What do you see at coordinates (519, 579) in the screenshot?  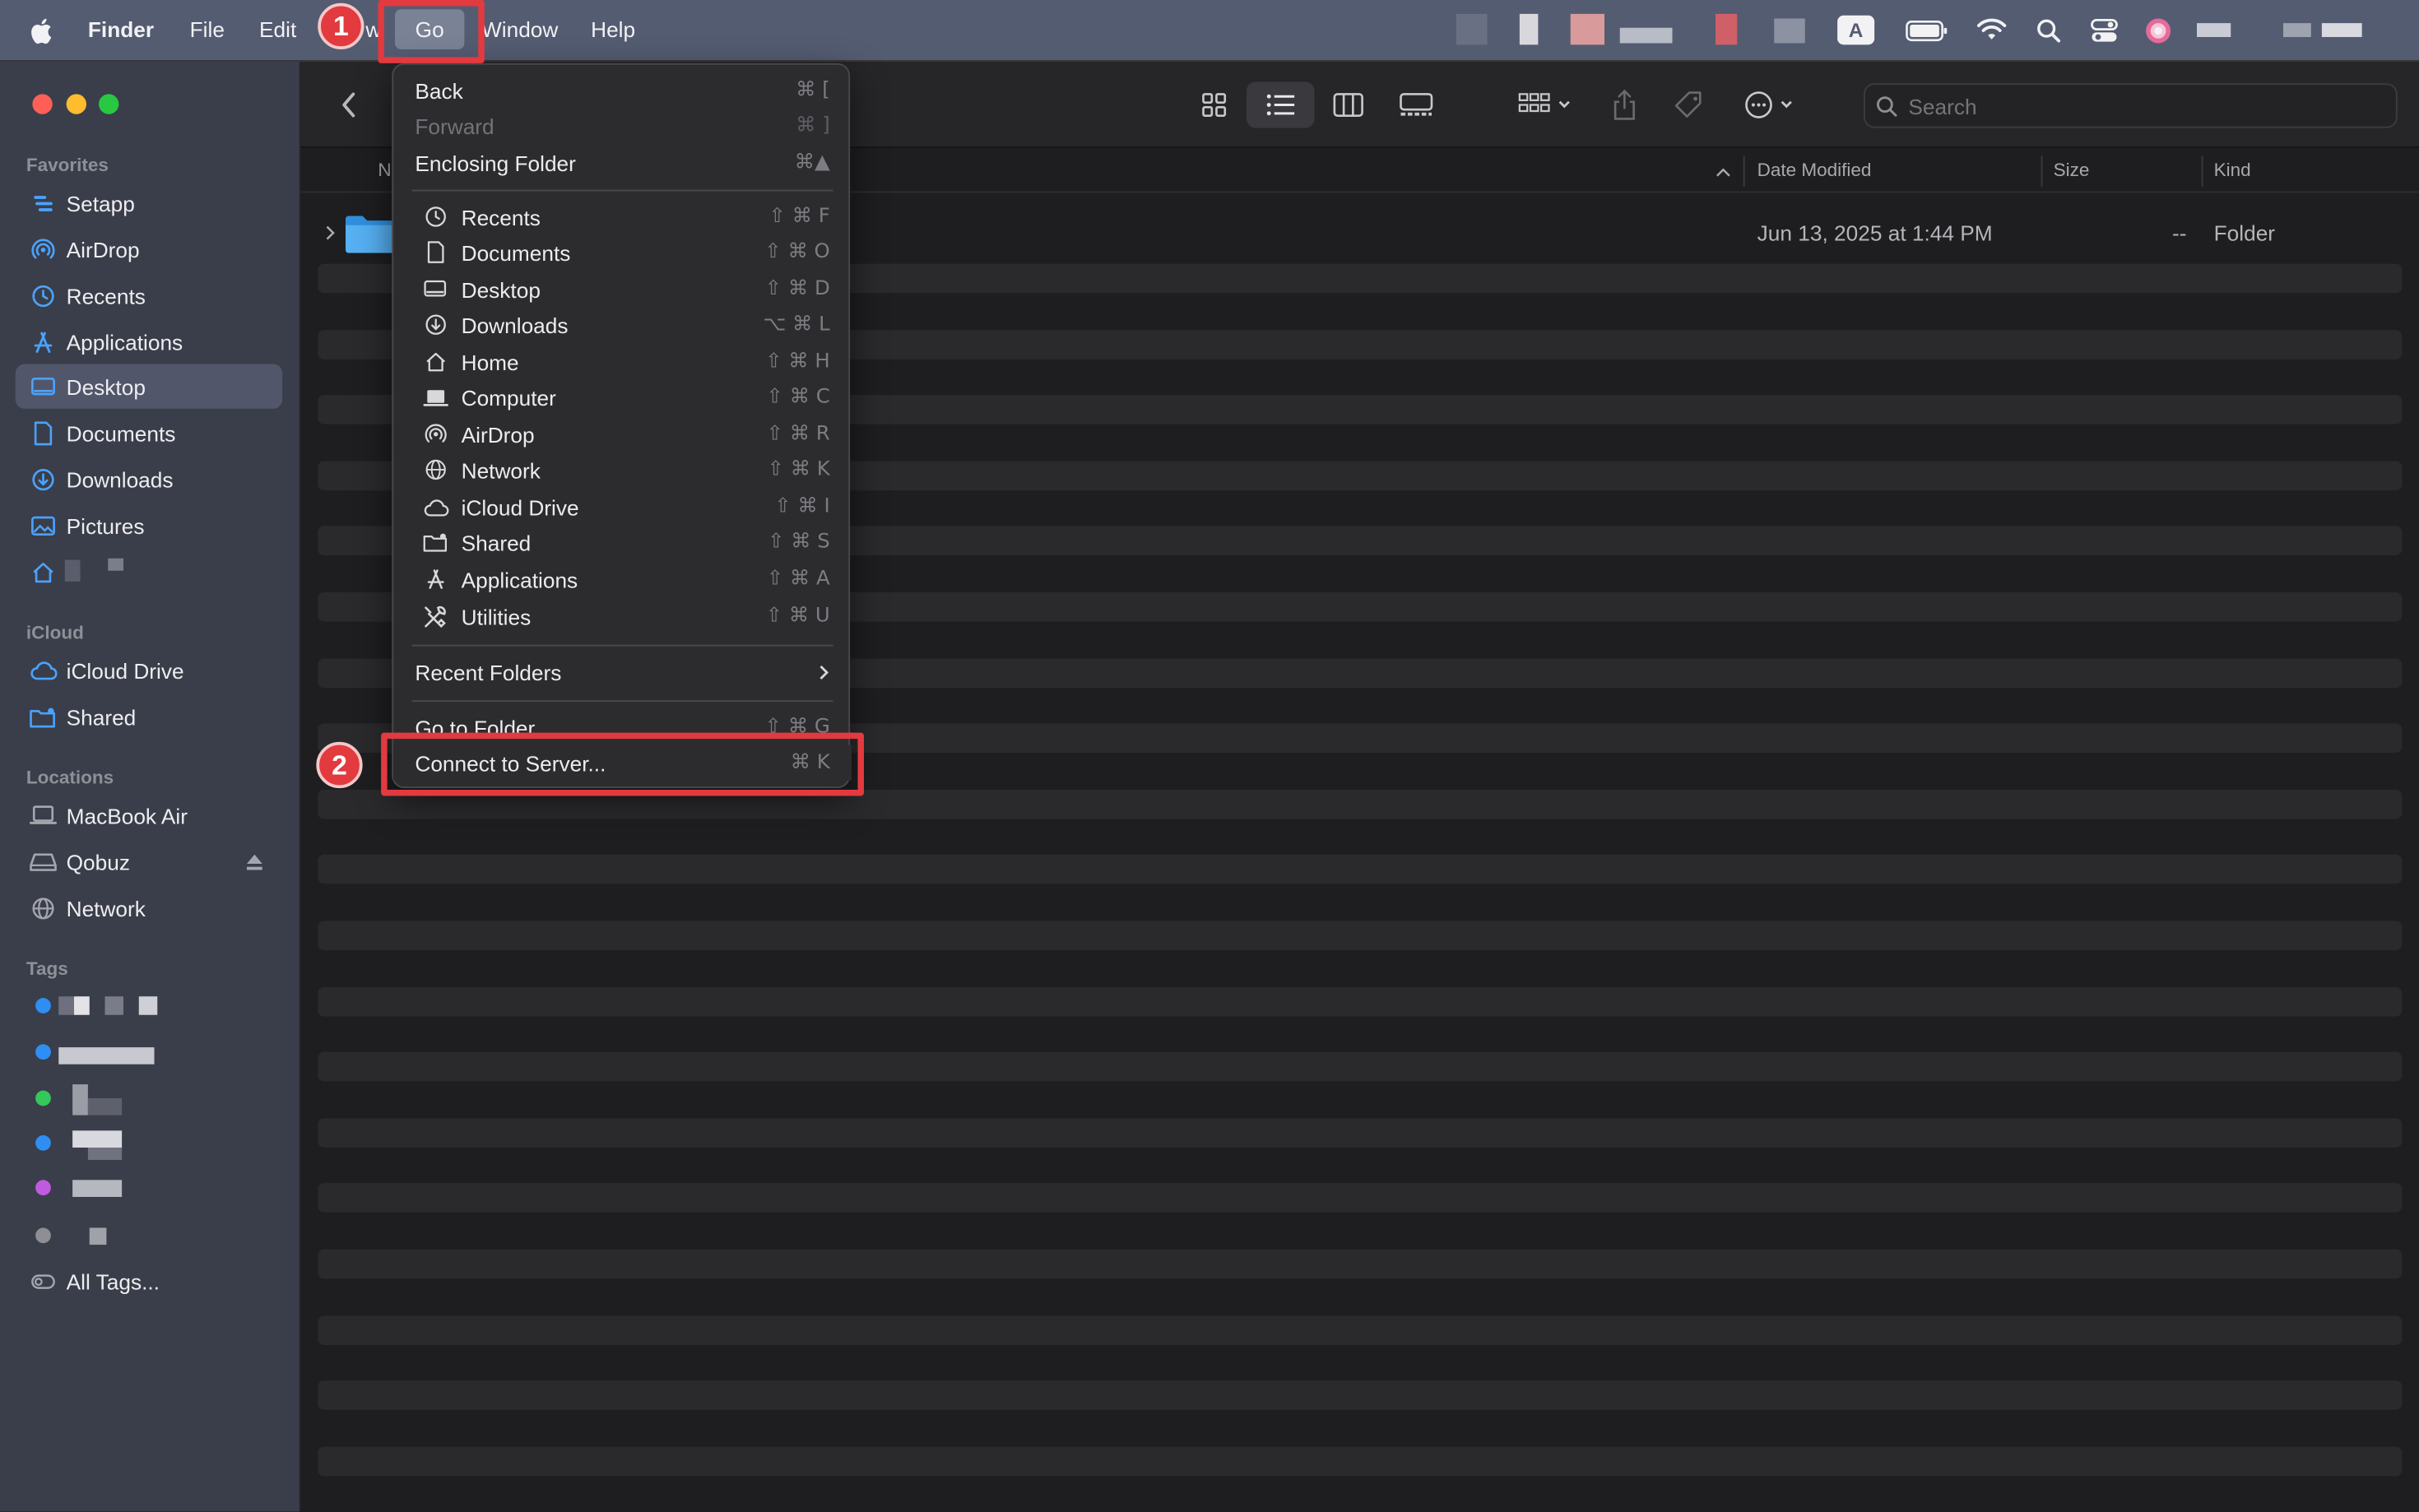 I see `menu-item-label: Applications` at bounding box center [519, 579].